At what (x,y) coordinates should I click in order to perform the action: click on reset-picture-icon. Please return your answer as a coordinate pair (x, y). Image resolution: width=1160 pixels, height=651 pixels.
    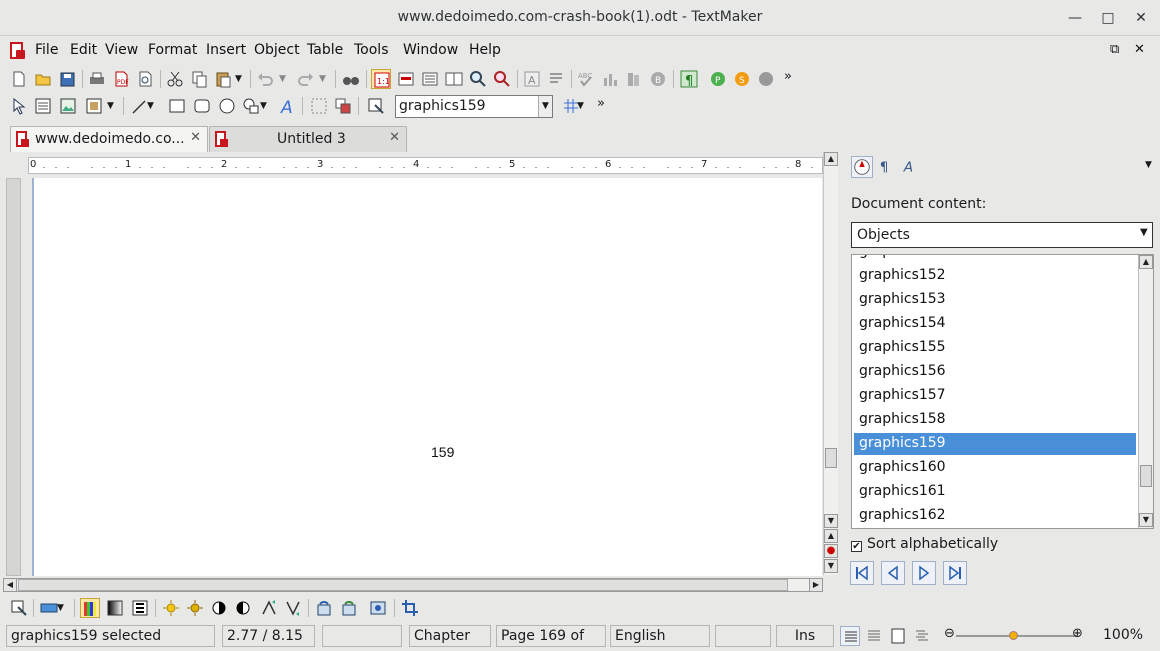
    Looking at the image, I should click on (378, 608).